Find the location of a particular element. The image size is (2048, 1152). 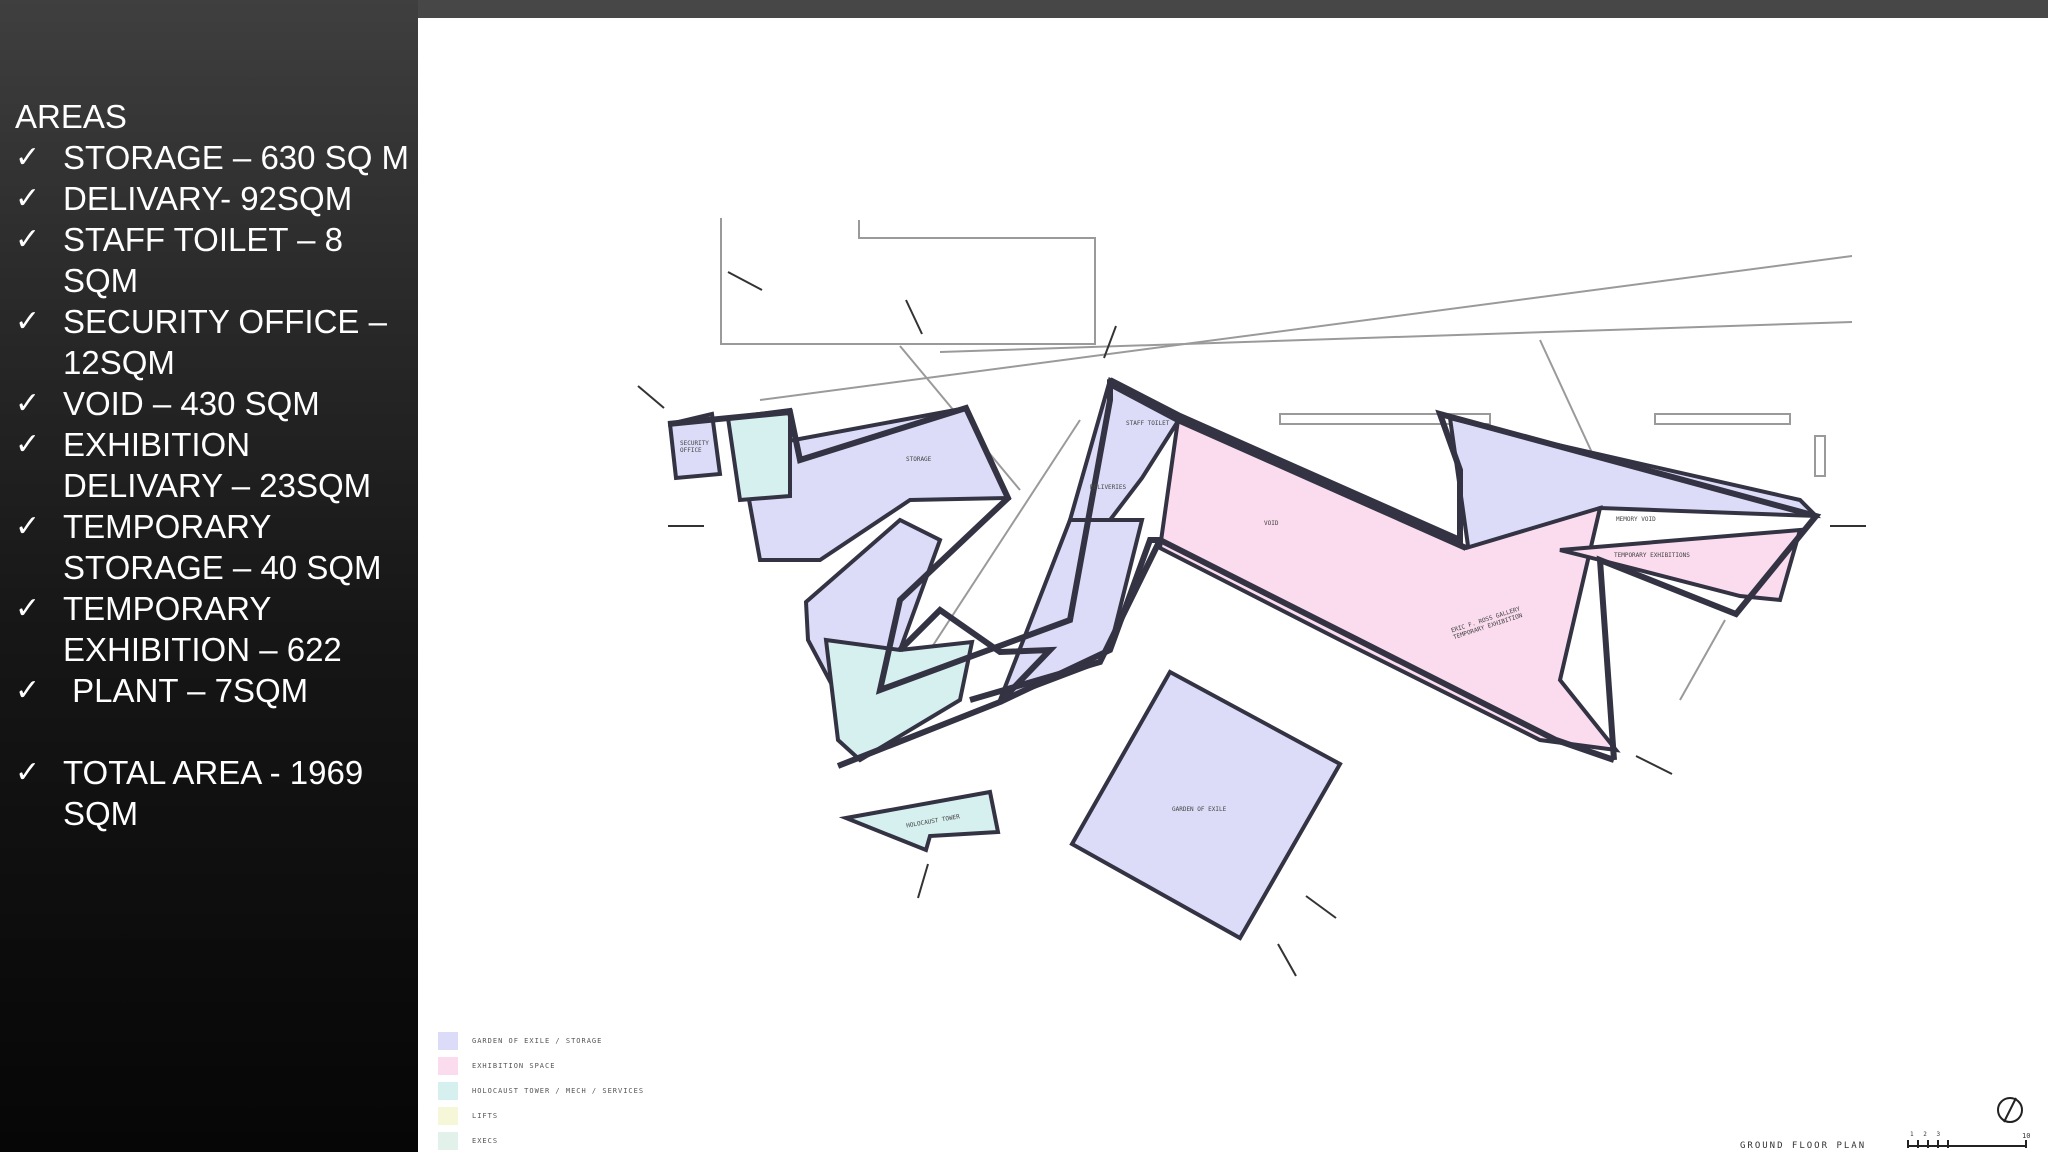

area-item-label: VOID – 430 SQM is located at coordinates (191, 403).